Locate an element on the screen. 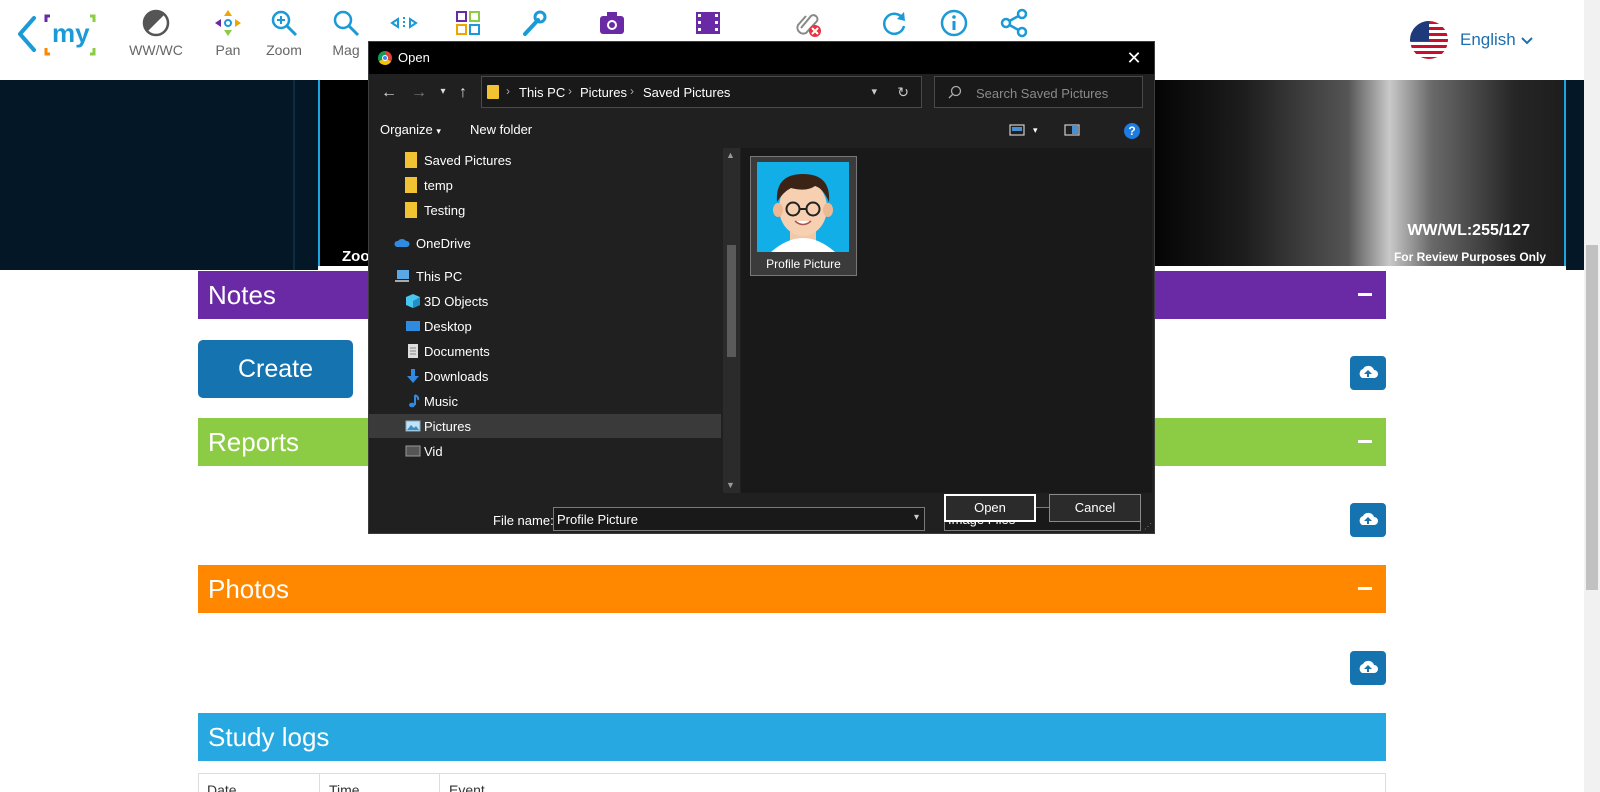 The width and height of the screenshot is (1600, 792). close-icon: ✕ is located at coordinates (1134, 58).